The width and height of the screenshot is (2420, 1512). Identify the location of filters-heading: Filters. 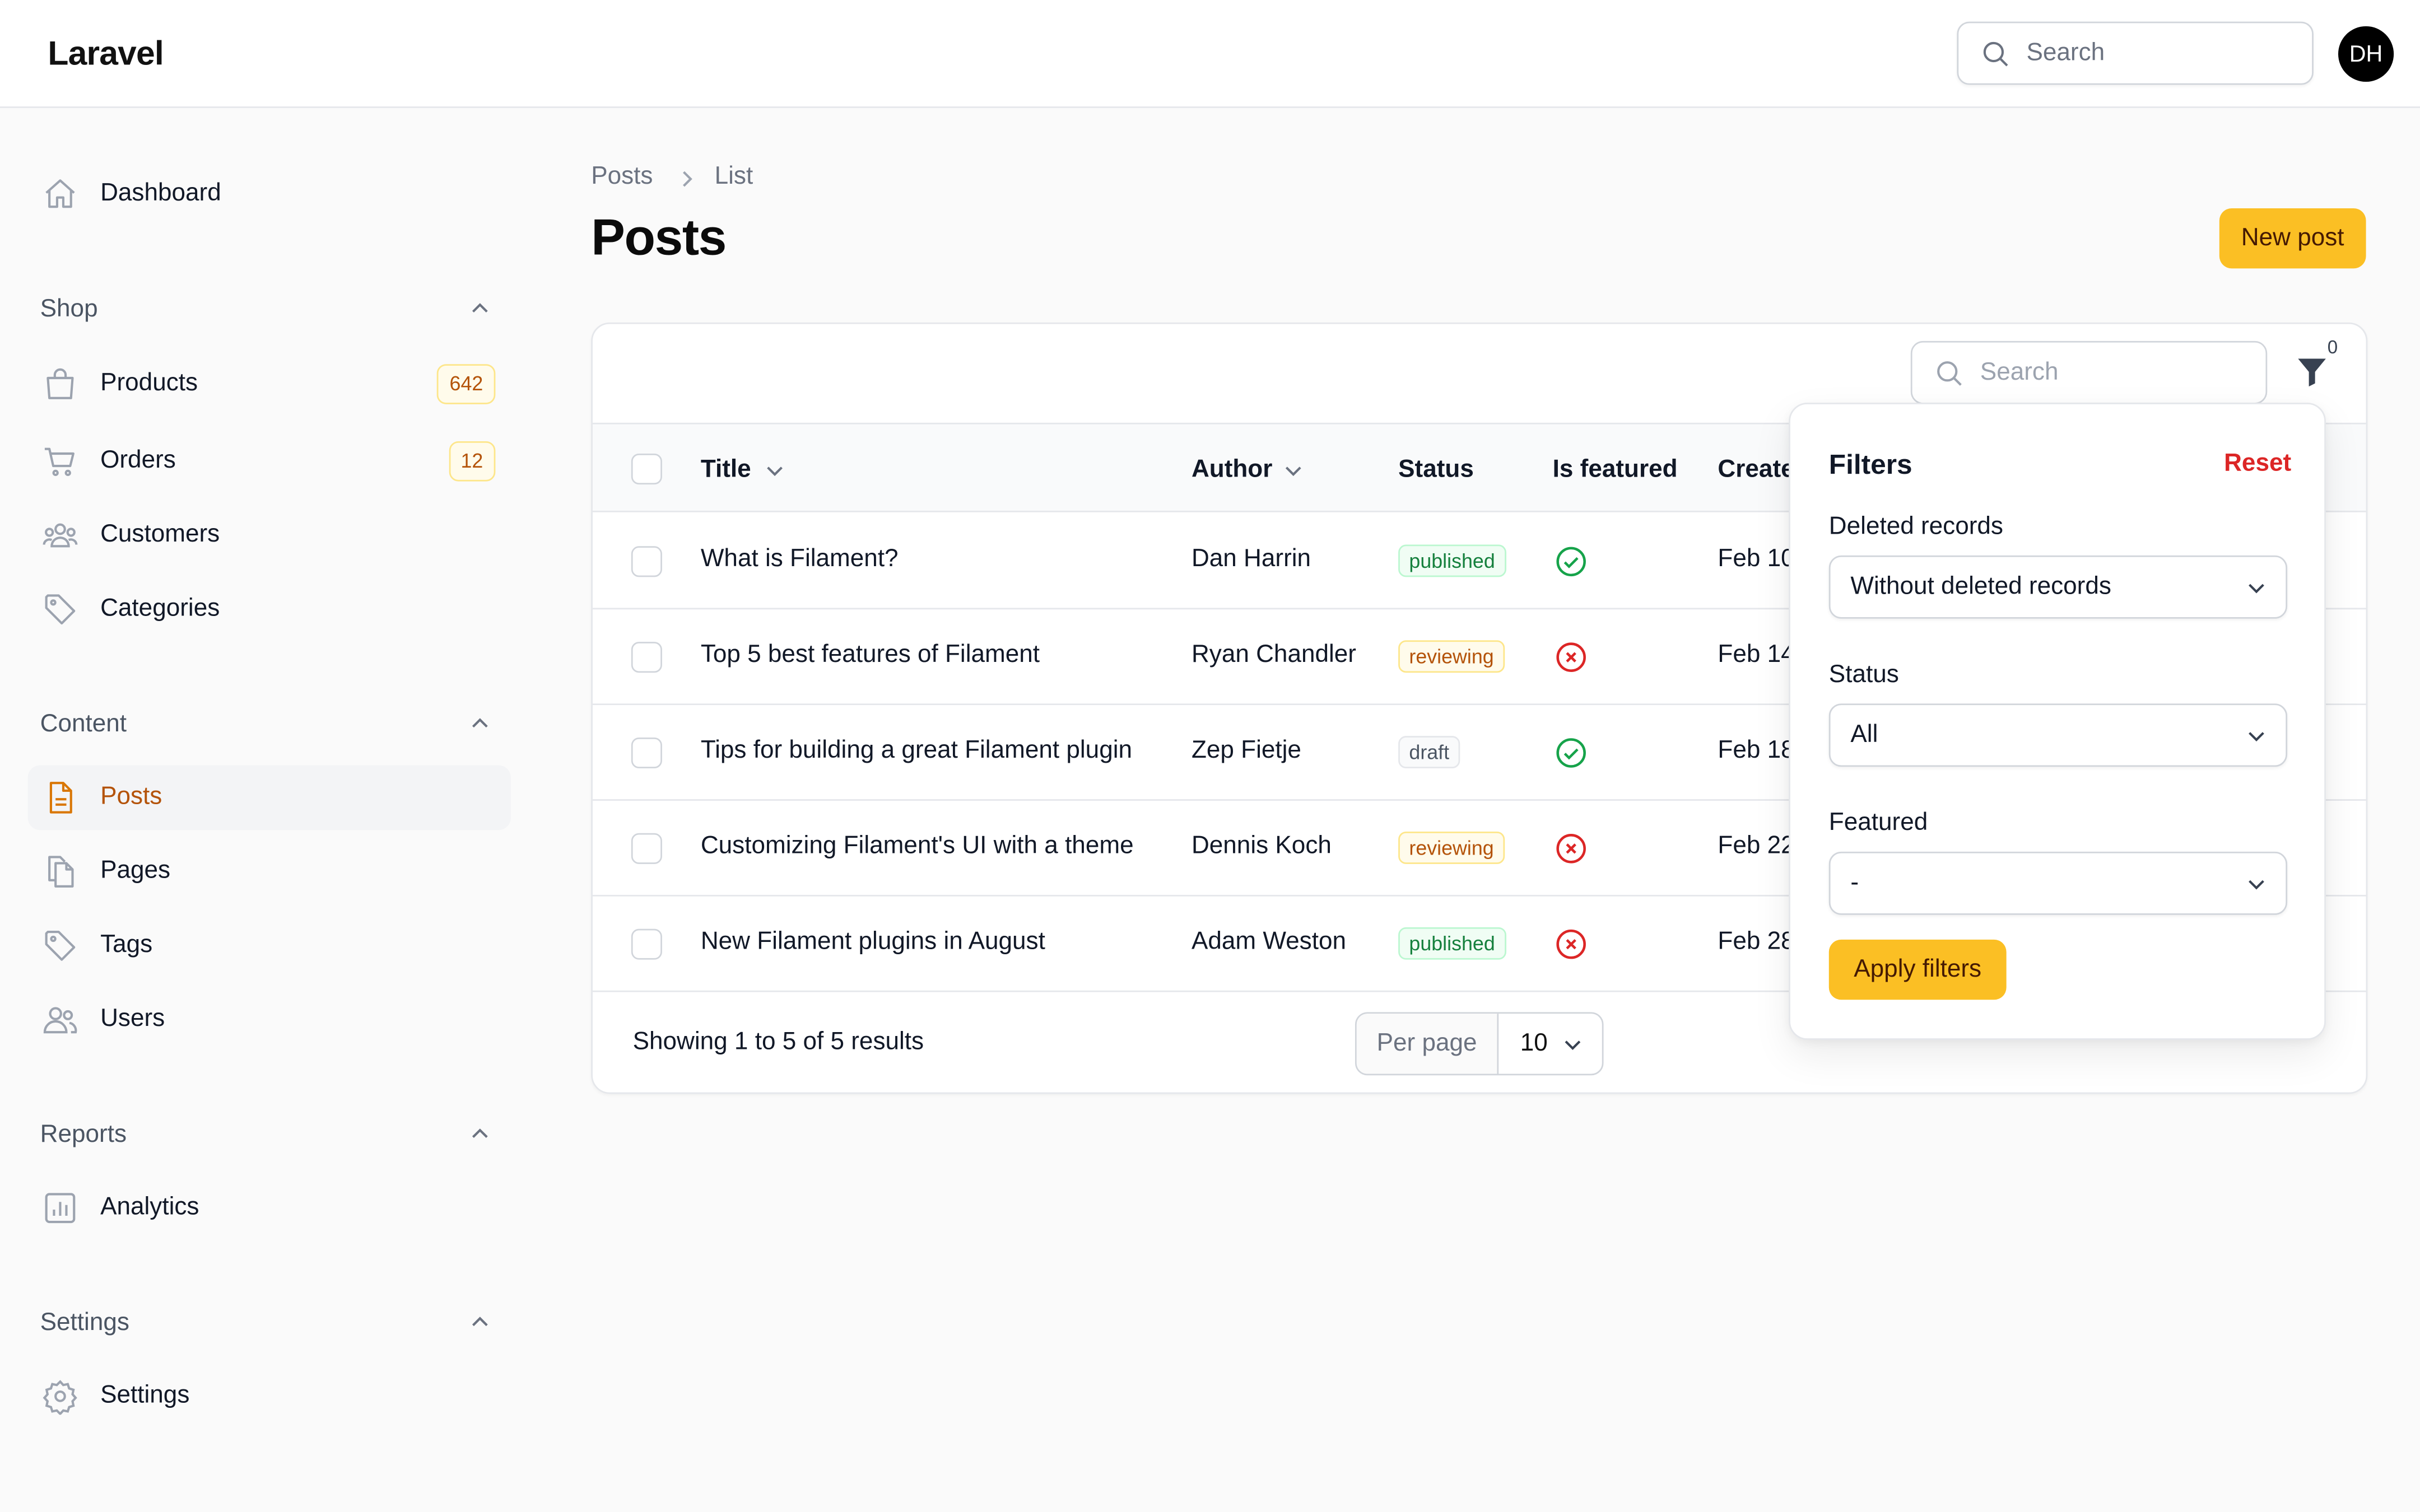
(1870, 465).